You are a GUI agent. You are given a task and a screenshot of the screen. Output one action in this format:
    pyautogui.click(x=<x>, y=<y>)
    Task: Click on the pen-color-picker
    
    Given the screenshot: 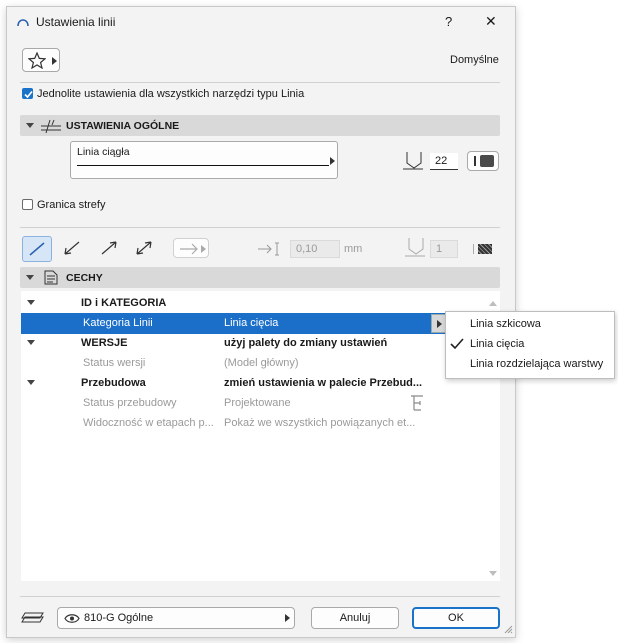 What is the action you would take?
    pyautogui.click(x=483, y=161)
    